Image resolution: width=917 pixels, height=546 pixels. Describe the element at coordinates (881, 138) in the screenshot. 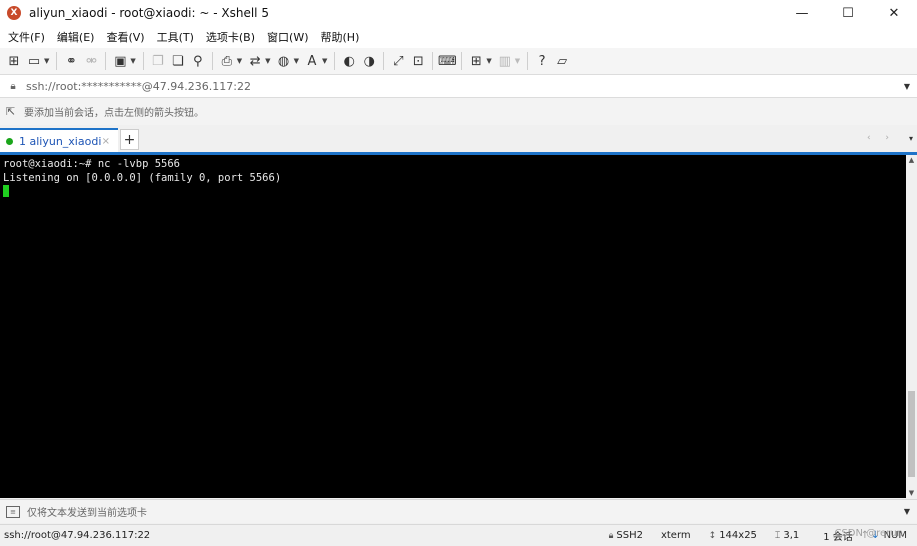

I see `tab-nav-arrows-icon: ‹ ›` at that location.